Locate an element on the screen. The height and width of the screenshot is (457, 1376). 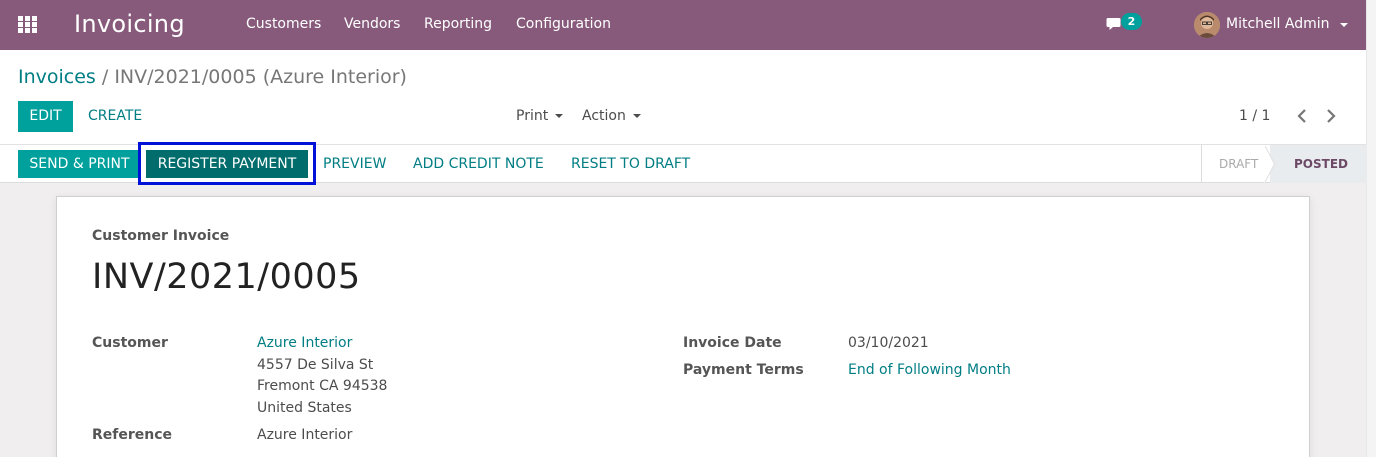
scrollbar is located at coordinates (1371, 228).